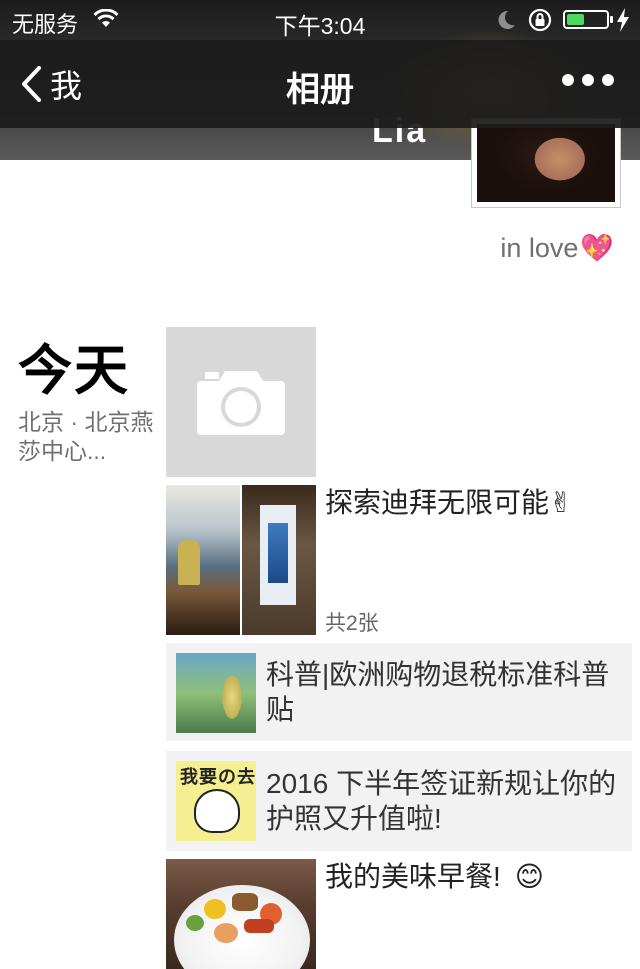 Image resolution: width=640 pixels, height=969 pixels. I want to click on avatar, so click(546, 163).